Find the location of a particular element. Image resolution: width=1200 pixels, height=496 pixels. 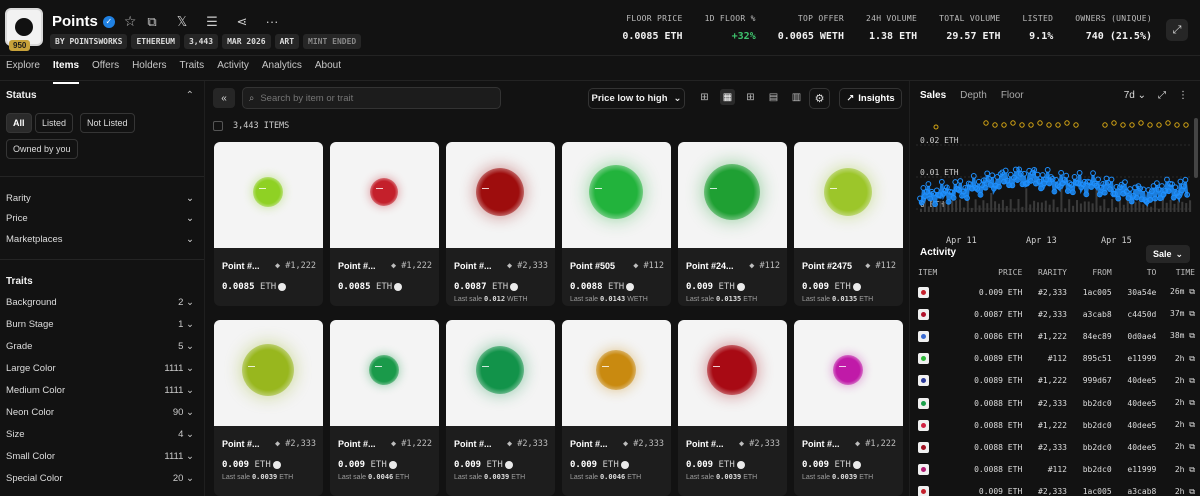

activity-from: 1ac005 is located at coordinates (1089, 488).